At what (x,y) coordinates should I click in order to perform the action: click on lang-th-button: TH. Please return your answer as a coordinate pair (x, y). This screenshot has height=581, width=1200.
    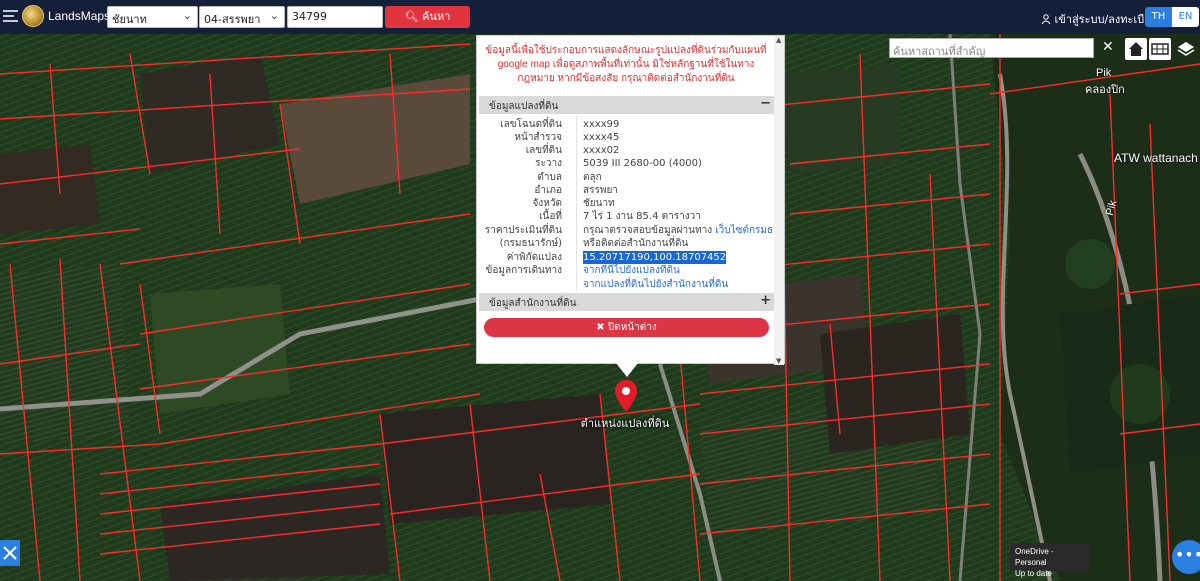
    Looking at the image, I should click on (1158, 17).